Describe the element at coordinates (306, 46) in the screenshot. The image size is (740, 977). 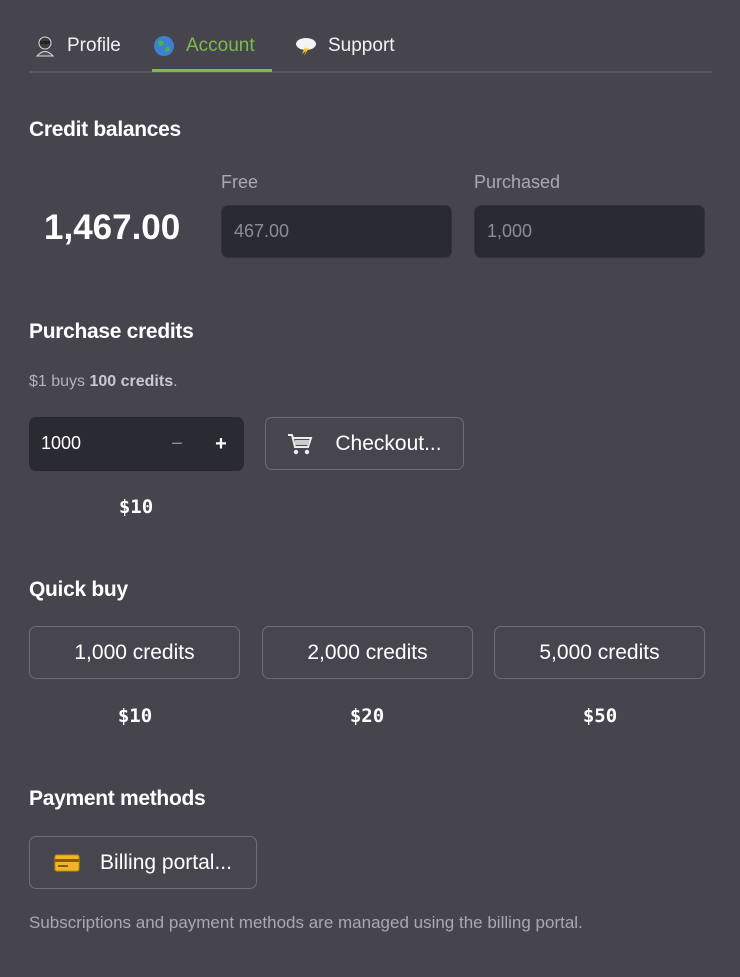
I see `storm-cloud-icon` at that location.